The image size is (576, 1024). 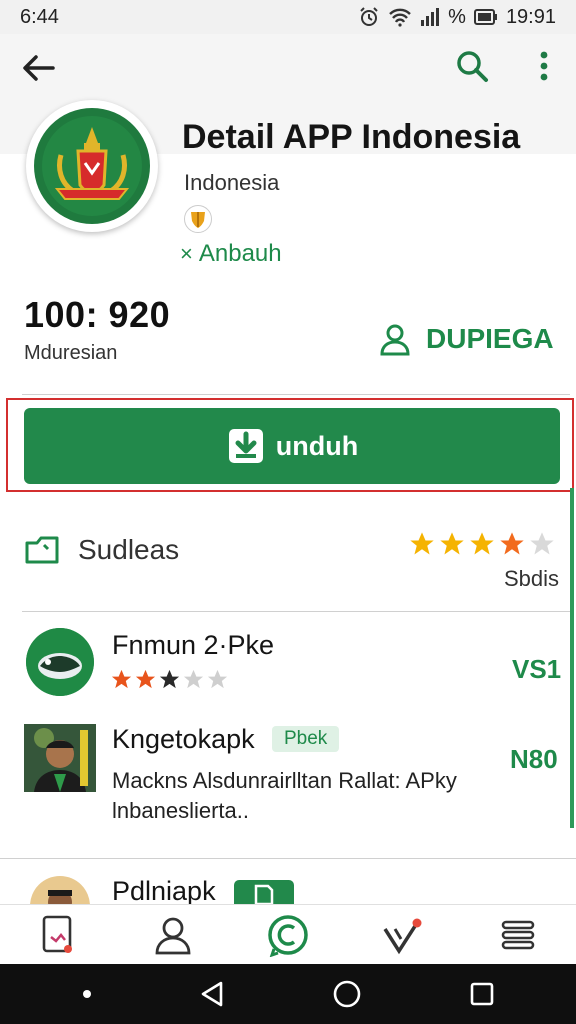 I want to click on download-button-label: unduh, so click(x=317, y=445).